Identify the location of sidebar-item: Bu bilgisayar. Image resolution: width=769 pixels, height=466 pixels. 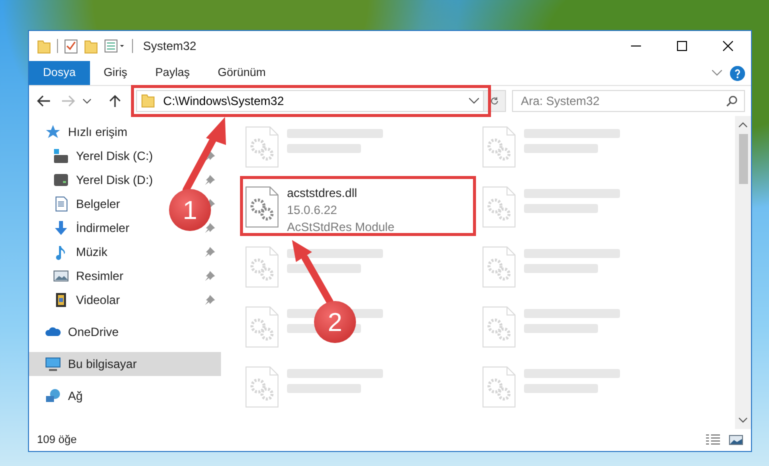
(125, 364).